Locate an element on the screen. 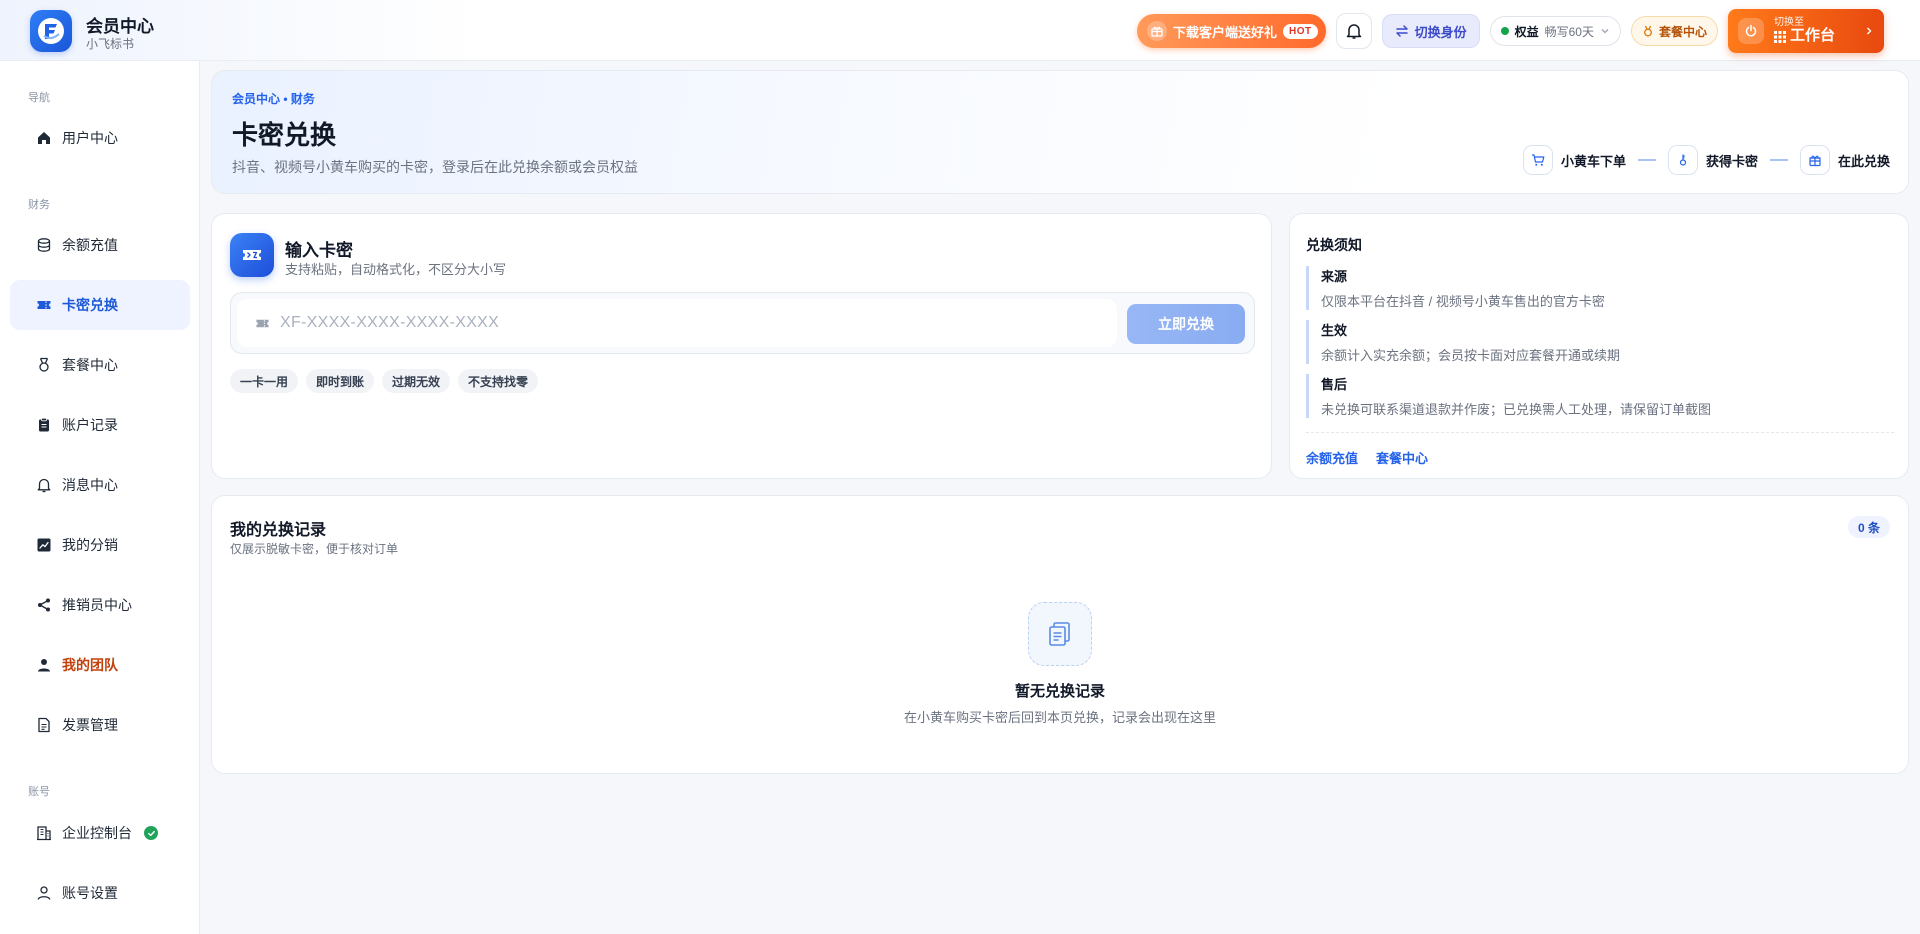 This screenshot has width=1920, height=934. redeem-card-title: 输入卡密 is located at coordinates (319, 250).